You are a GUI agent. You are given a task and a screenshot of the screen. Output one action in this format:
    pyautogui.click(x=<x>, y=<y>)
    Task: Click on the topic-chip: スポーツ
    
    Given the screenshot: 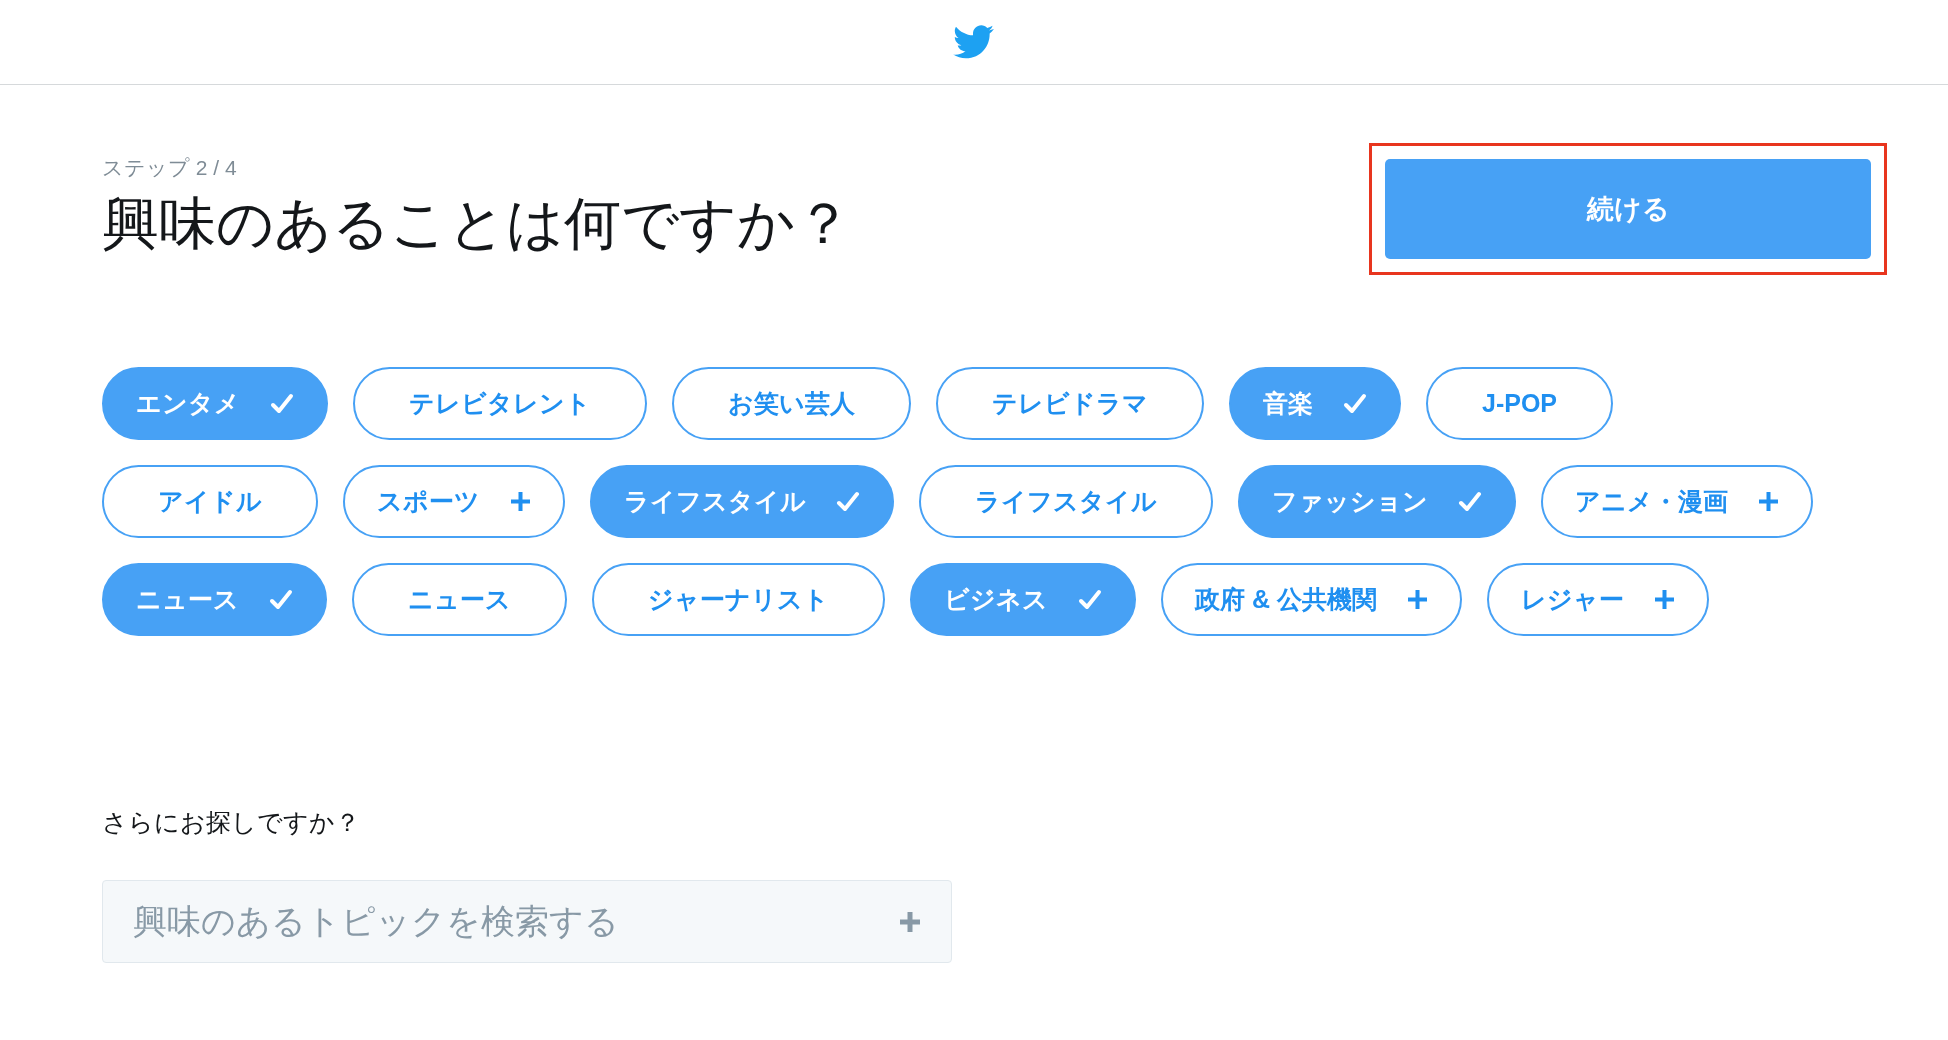 What is the action you would take?
    pyautogui.click(x=454, y=501)
    